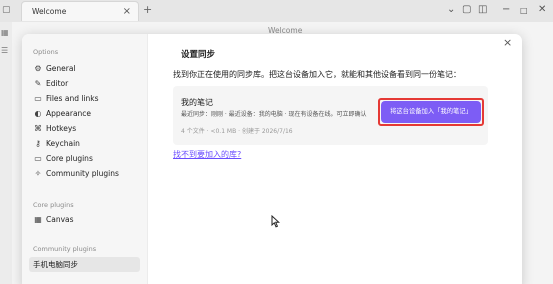  I want to click on new-tab-icon: +, so click(147, 9).